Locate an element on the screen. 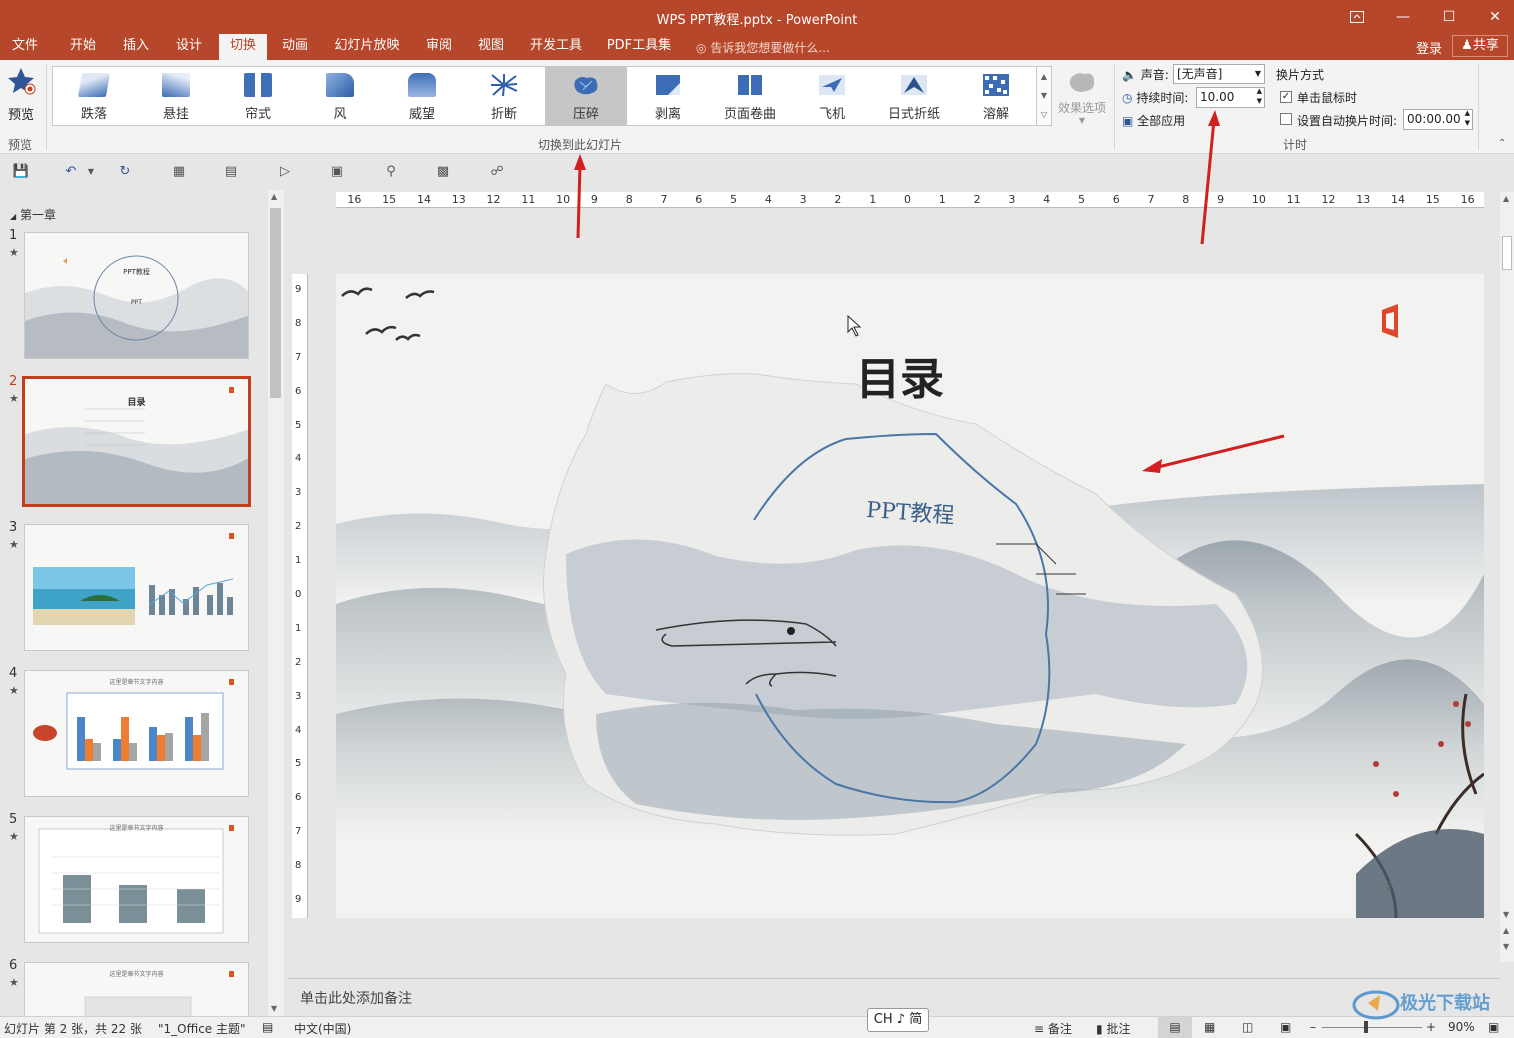  slide-thumbnail-5: 这里是章节文字内容 is located at coordinates (136, 879).